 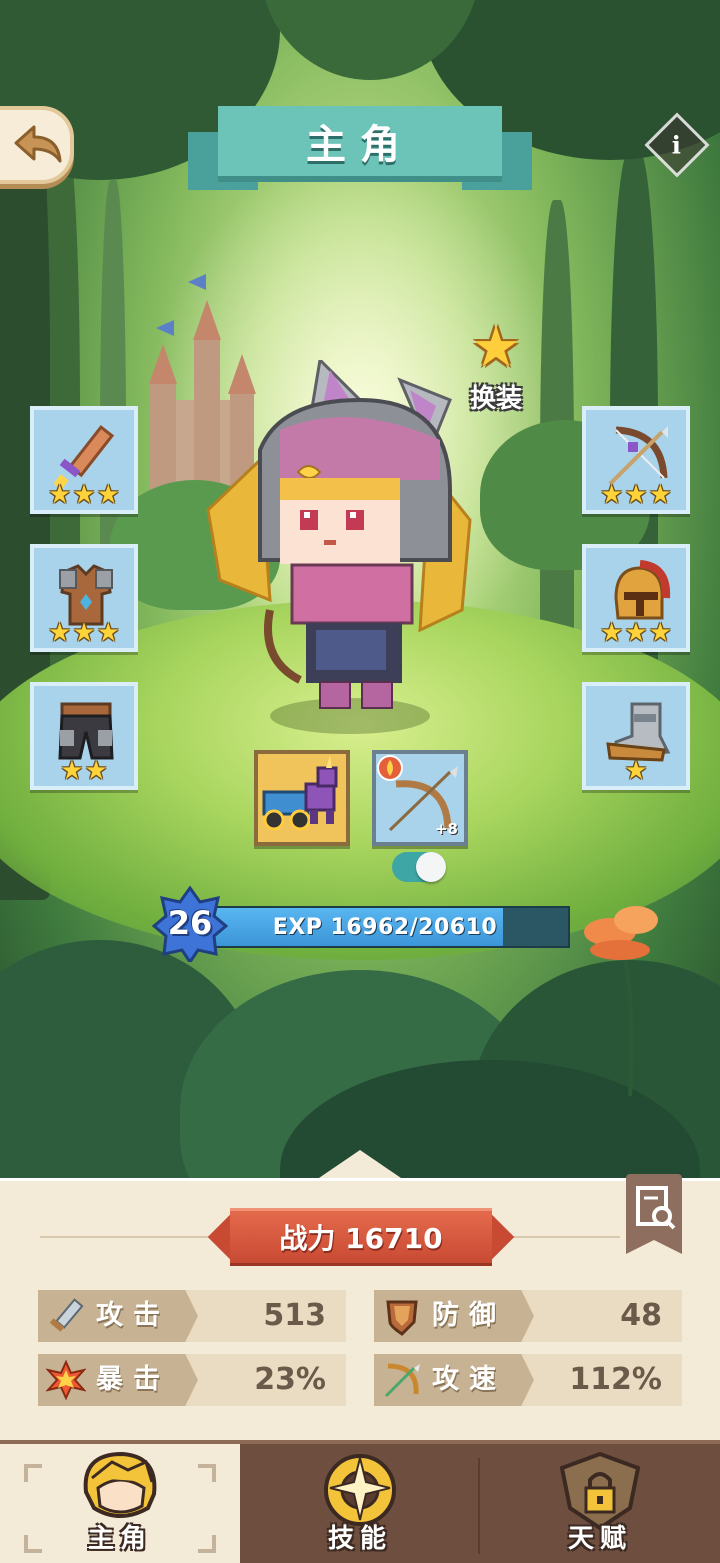 I want to click on weapon-card: +8, so click(x=420, y=798).